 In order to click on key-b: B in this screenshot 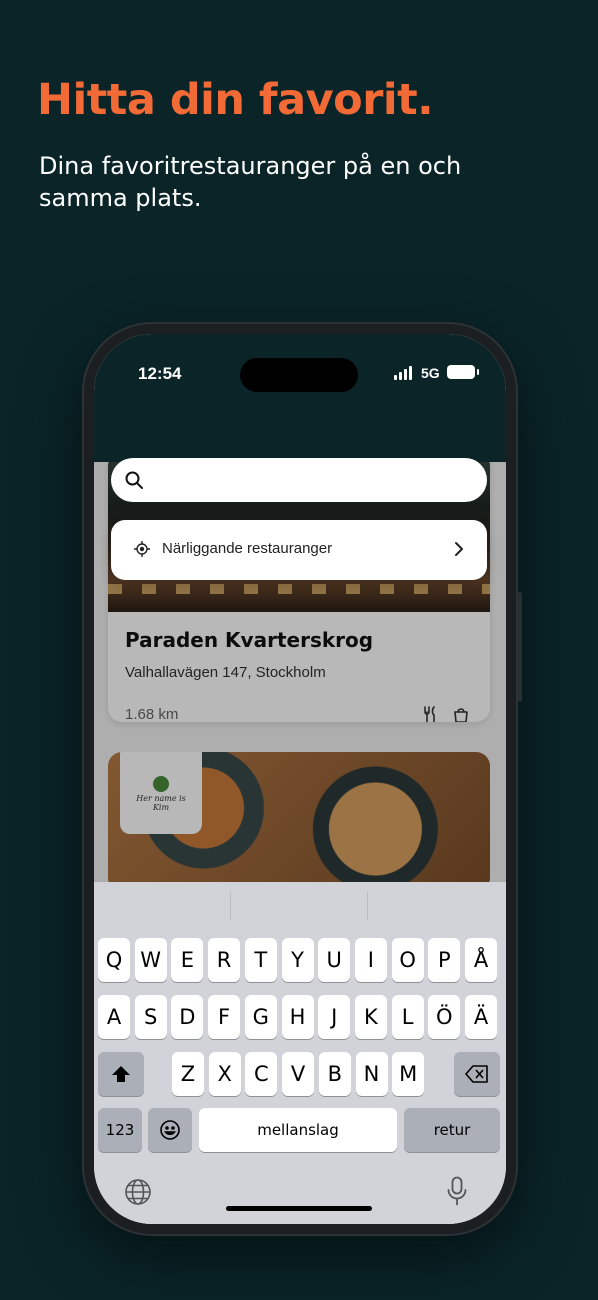, I will do `click(334, 1074)`.